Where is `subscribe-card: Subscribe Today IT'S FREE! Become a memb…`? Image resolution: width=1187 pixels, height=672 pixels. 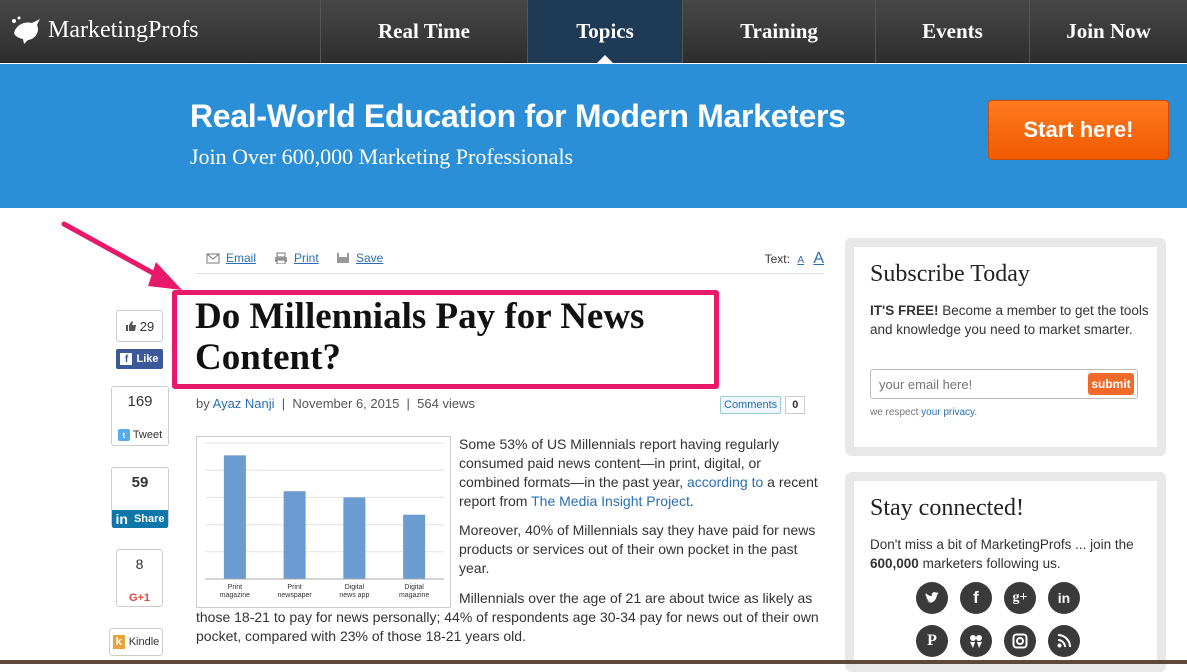
subscribe-card: Subscribe Today IT'S FREE! Become a memb… is located at coordinates (1005, 347).